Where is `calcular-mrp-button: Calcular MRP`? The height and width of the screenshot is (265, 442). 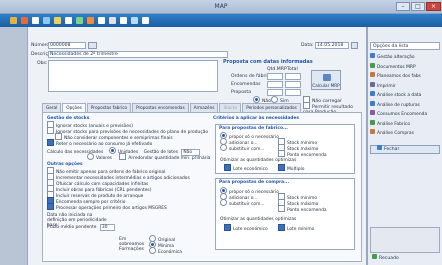
calcular-mrp-button: Calcular MRP is located at coordinates (326, 80).